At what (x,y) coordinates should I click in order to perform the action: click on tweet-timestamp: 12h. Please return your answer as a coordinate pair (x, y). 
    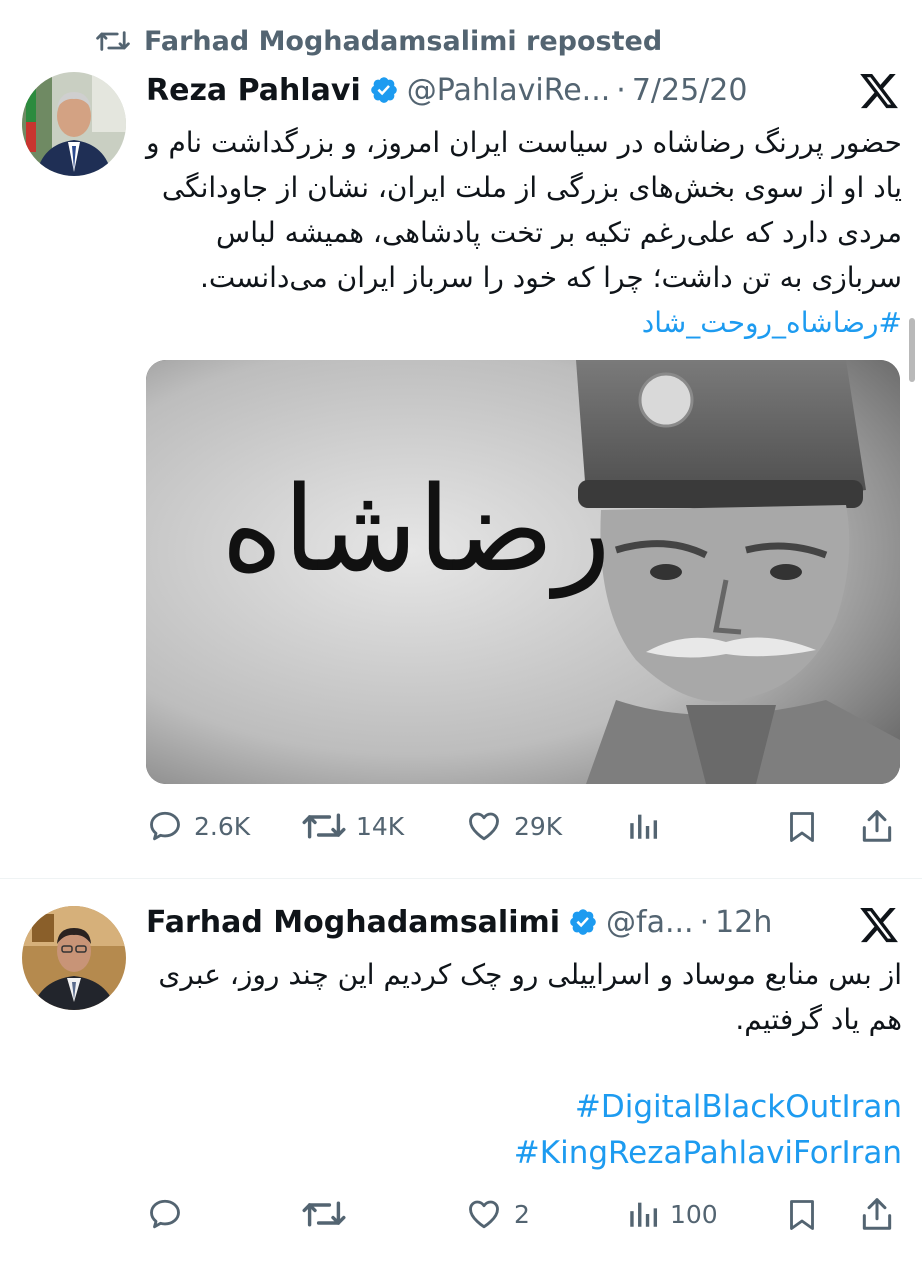
    Looking at the image, I should click on (743, 922).